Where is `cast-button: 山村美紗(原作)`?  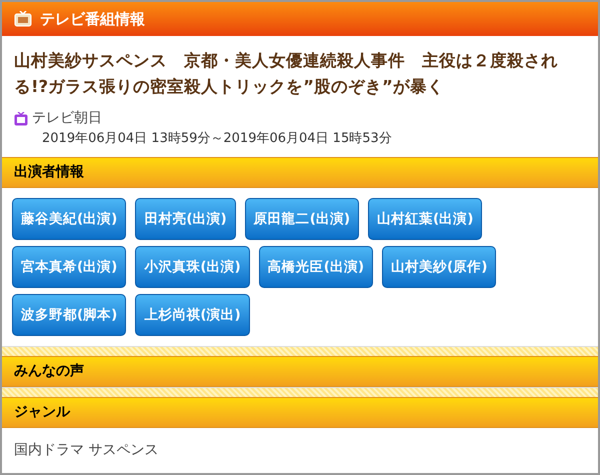 cast-button: 山村美紗(原作) is located at coordinates (439, 267).